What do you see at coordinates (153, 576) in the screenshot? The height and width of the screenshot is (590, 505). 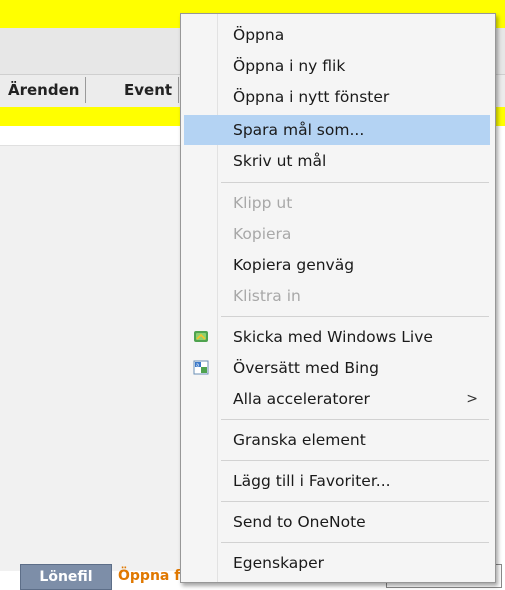 I see `open-file-link: Öppna fil` at bounding box center [153, 576].